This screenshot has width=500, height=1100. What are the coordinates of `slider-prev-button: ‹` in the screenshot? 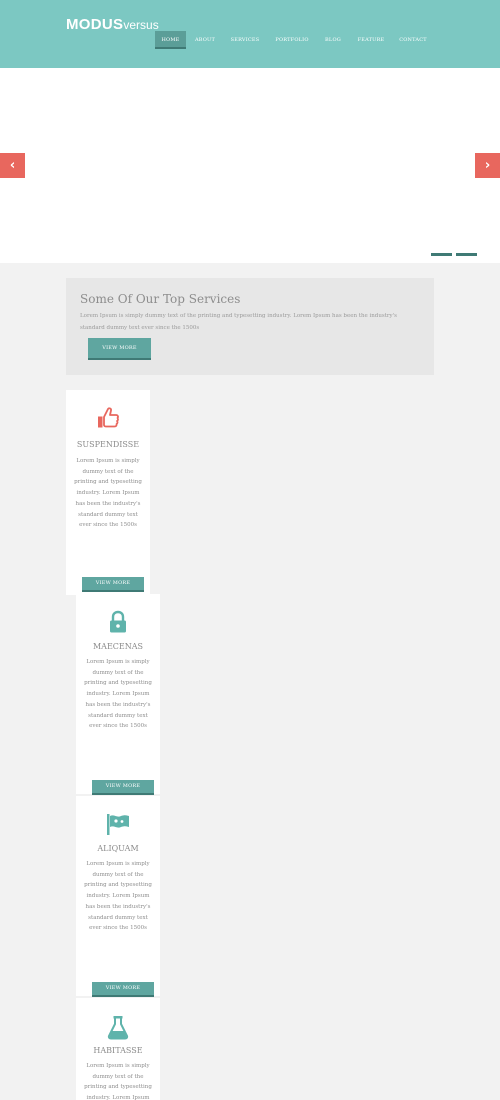 It's located at (12, 165).